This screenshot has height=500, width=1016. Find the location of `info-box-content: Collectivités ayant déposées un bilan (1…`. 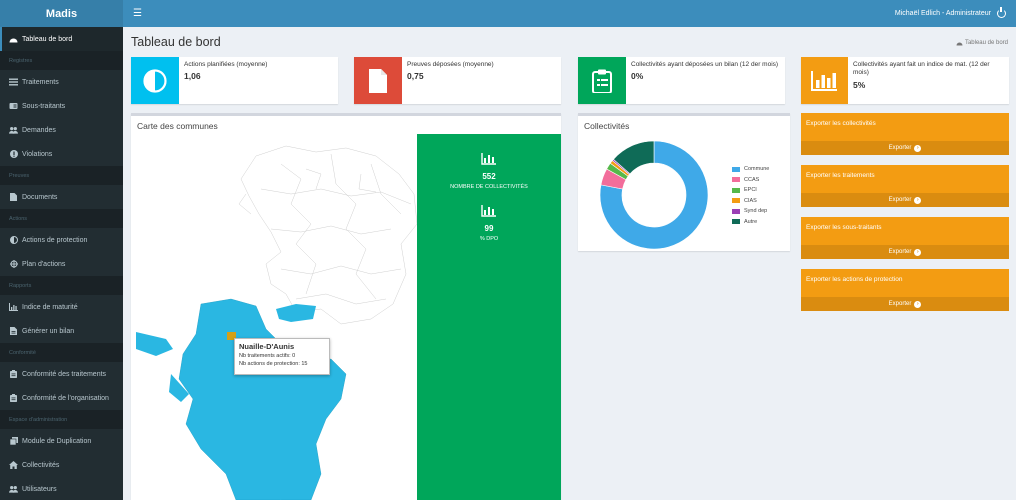

info-box-content: Collectivités ayant déposées un bilan (1… is located at coordinates (704, 80).